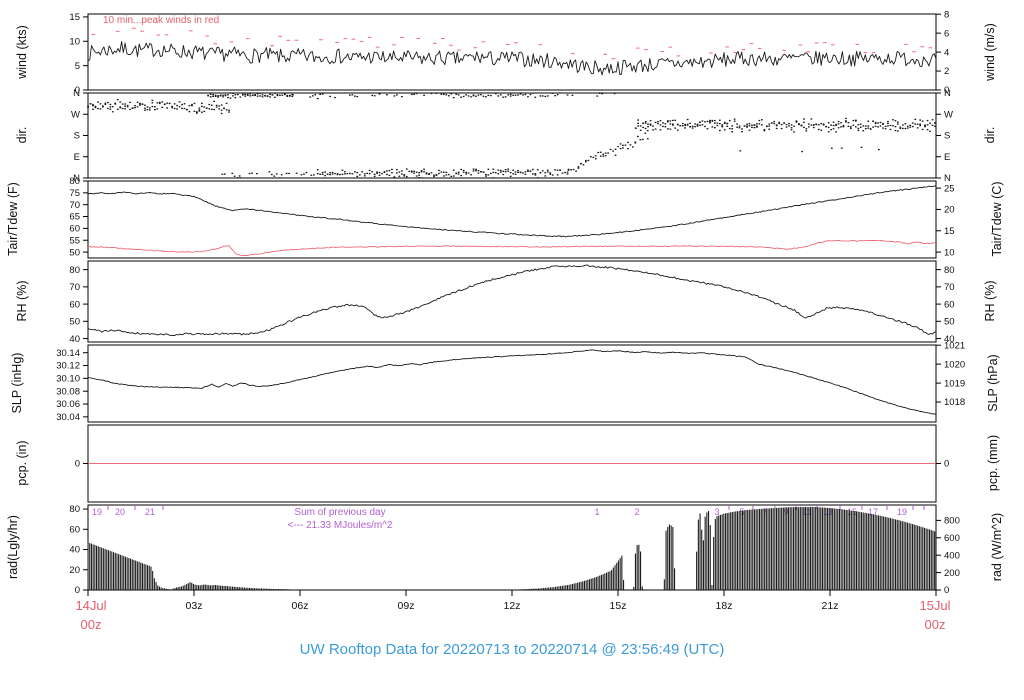  Describe the element at coordinates (406, 606) in the screenshot. I see `svg-text: 09z` at that location.